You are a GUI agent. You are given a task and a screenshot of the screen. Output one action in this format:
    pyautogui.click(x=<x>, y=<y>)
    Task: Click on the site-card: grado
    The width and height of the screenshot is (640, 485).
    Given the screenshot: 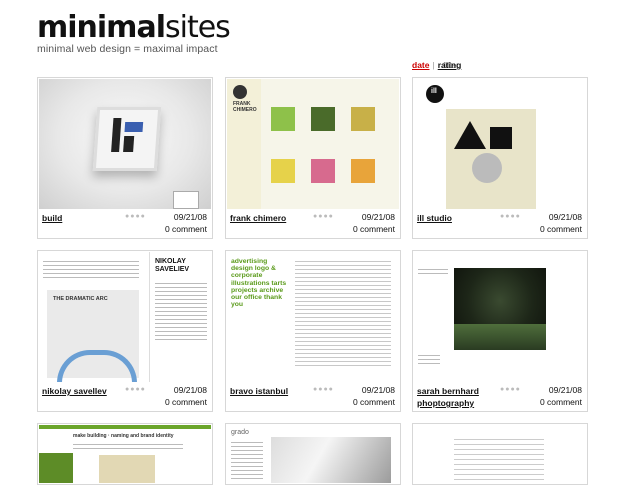 What is the action you would take?
    pyautogui.click(x=313, y=454)
    